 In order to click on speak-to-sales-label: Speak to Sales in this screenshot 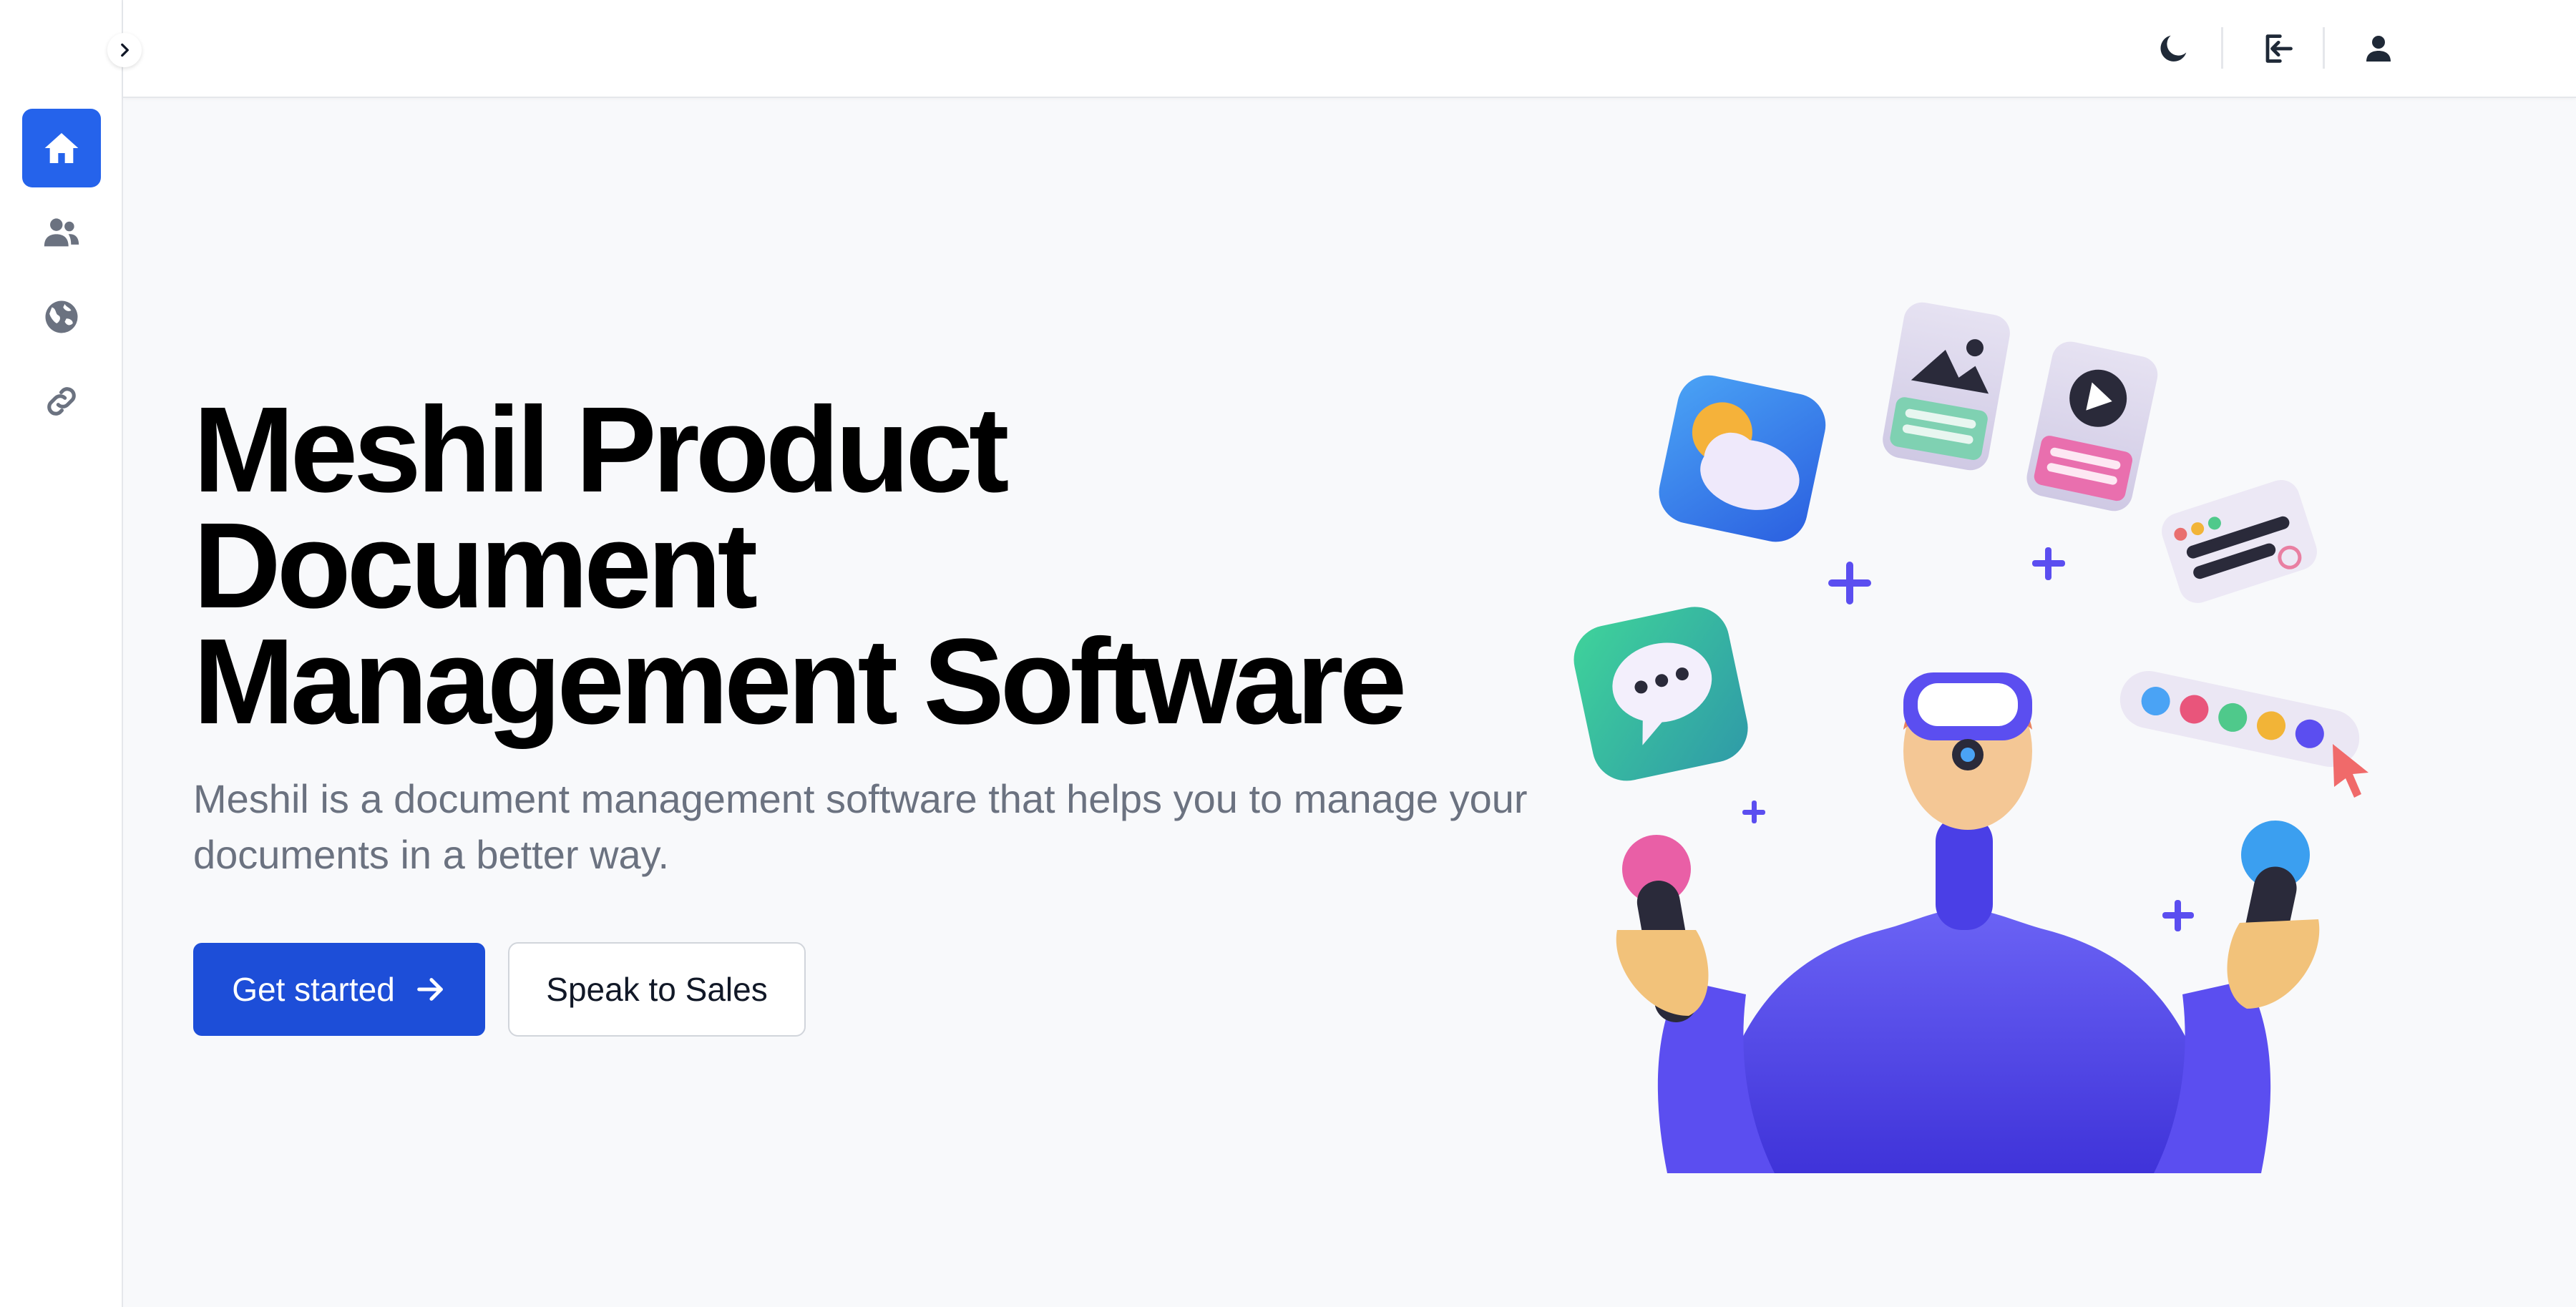, I will do `click(657, 989)`.